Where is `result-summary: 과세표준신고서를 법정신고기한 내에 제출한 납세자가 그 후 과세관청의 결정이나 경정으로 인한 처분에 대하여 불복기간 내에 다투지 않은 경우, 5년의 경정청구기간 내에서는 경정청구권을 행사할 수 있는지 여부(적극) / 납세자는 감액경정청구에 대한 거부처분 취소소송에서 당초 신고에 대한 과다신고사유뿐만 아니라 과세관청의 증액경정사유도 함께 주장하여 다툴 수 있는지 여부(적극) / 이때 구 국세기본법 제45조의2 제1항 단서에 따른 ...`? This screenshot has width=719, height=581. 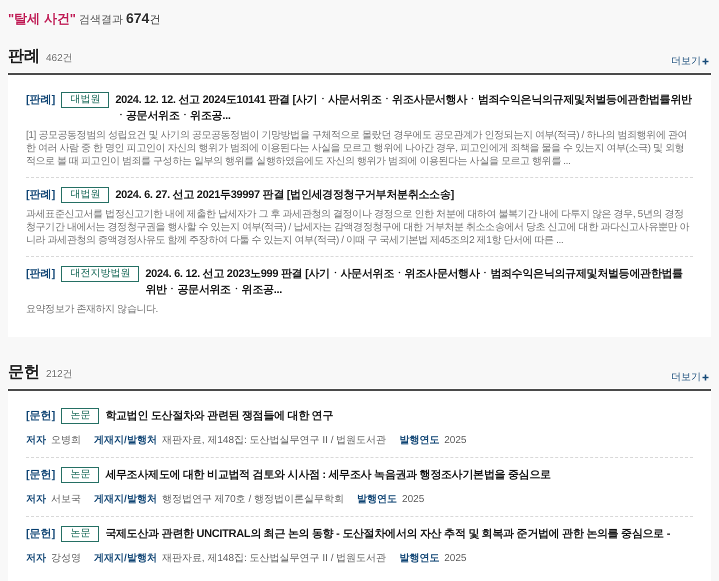
result-summary: 과세표준신고서를 법정신고기한 내에 제출한 납세자가 그 후 과세관청의 결정이나 경정으로 인한 처분에 대하여 불복기간 내에 다투지 않은 경우, 5년의 경정청구기간 내에서는 경정청구권을 행사할 수 있는지 여부(적극) / 납세자는 감액경정청구에 대한 거부처분 취소소송에서 당초 신고에 대한 과다신고사유뿐만 아니라 과세관청의 증액경정사유도 함께 주장하여 다툴 수 있는지 여부(적극) / 이때 구 국세기본법 제45조의2 제1항 단서에 따른 ... is located at coordinates (358, 227).